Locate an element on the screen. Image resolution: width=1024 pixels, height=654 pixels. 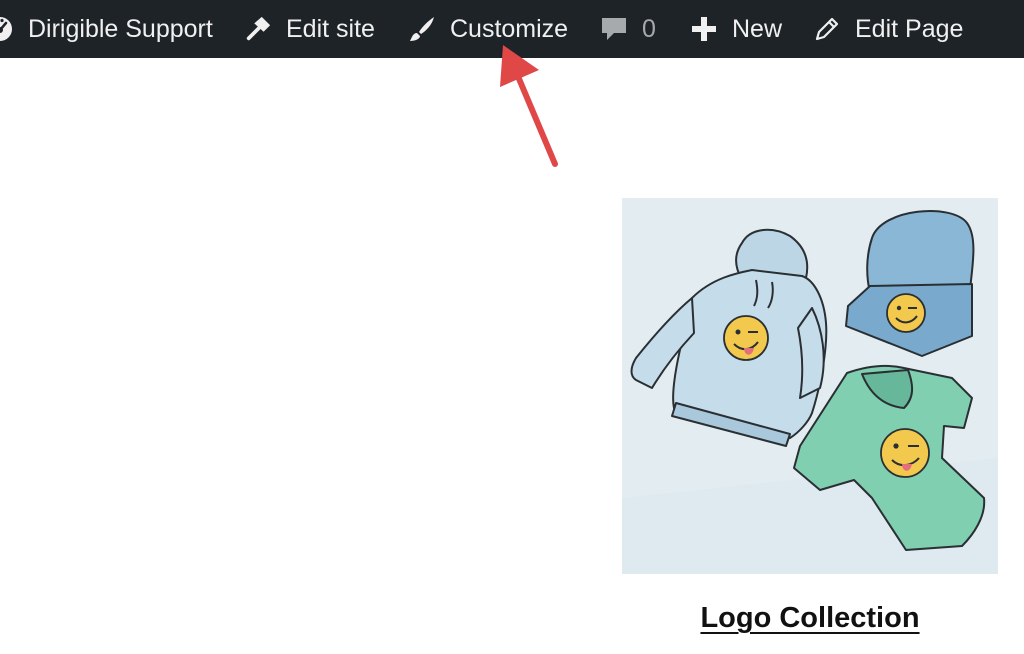
site-name-label: Dirigible Support is located at coordinates (120, 29).